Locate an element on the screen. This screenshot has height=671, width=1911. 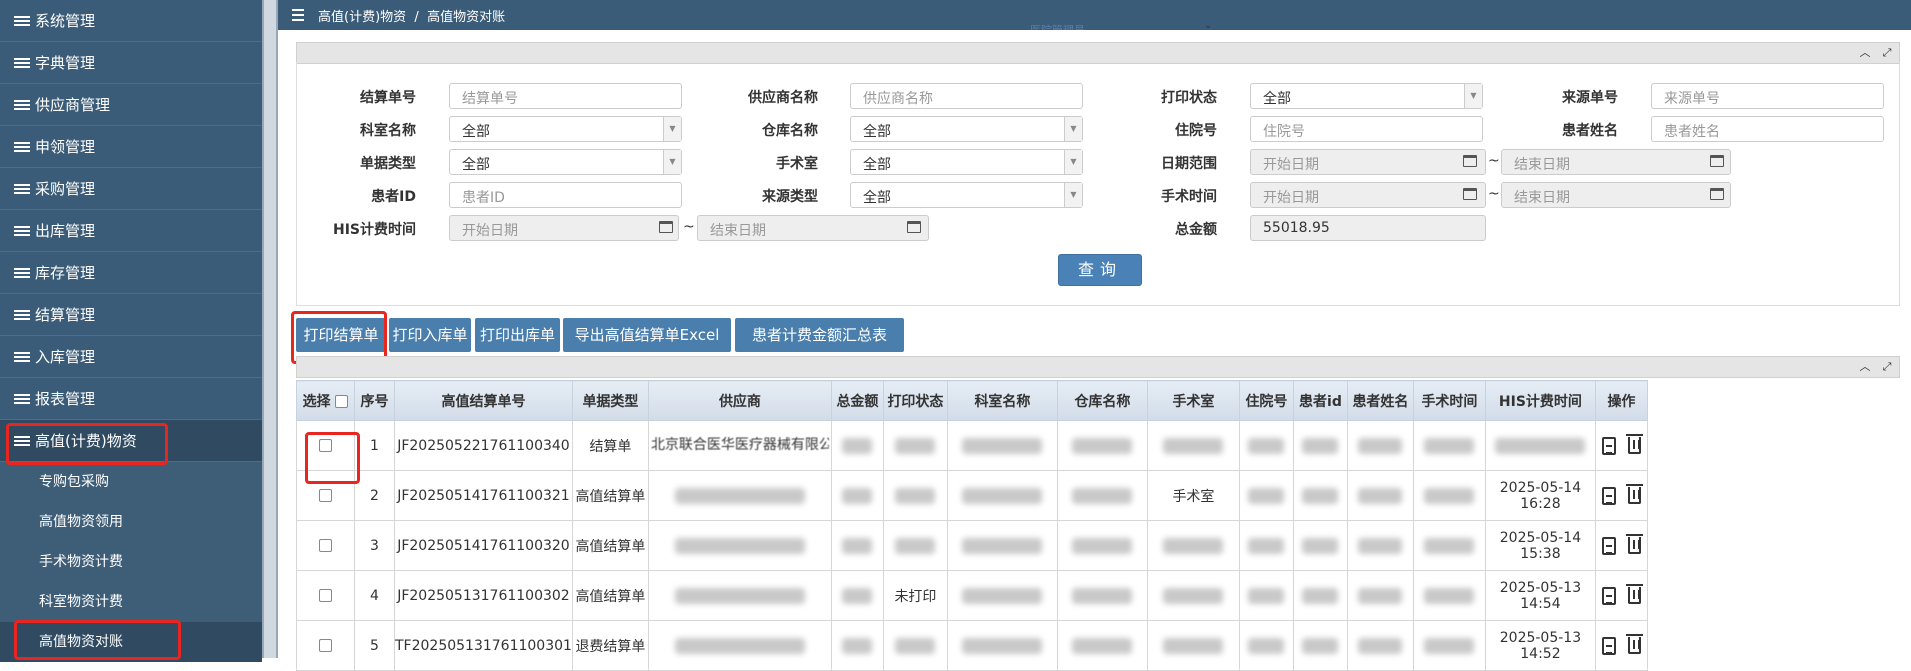
submenu-item: 高值物资对账 is located at coordinates (131, 642).